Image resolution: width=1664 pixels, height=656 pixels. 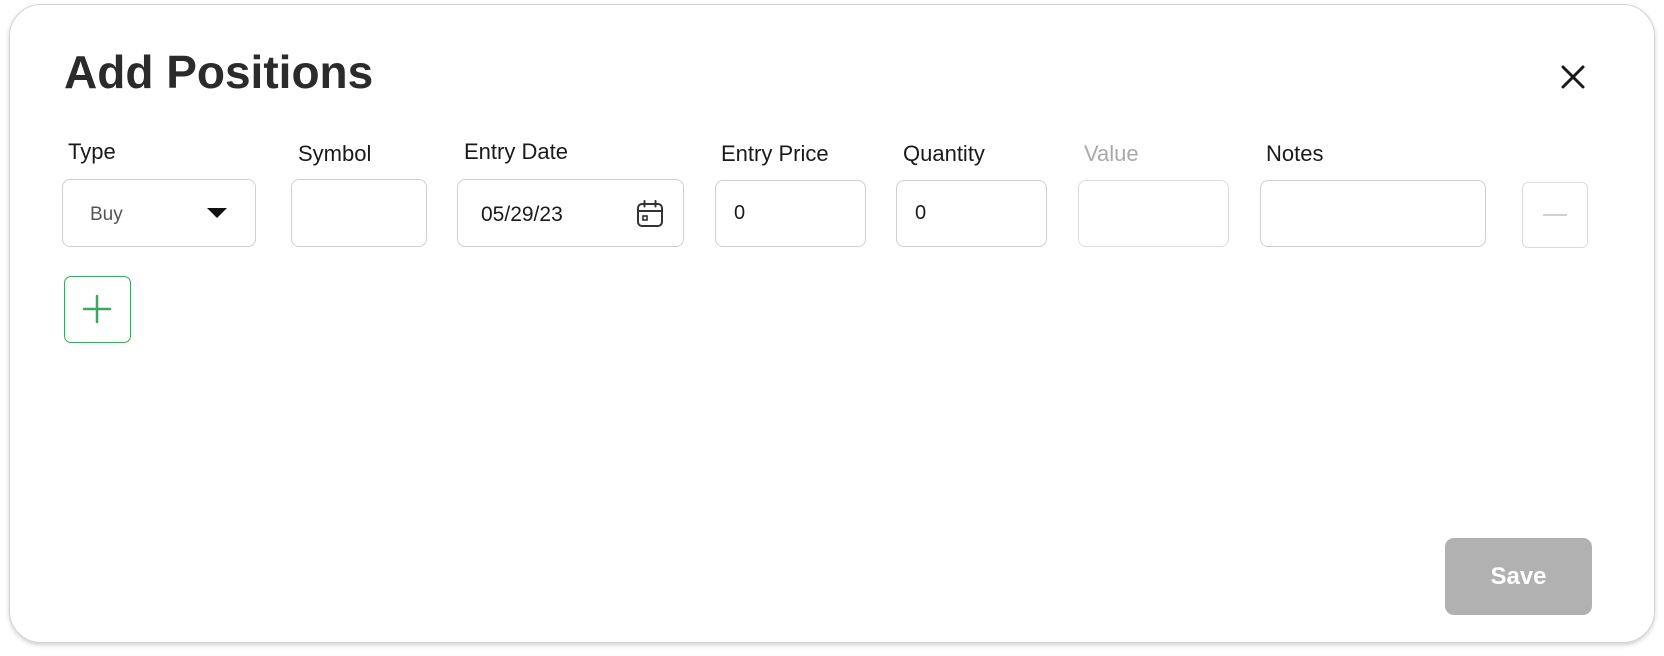 I want to click on entry-date-value: 05/29/23, so click(x=522, y=214).